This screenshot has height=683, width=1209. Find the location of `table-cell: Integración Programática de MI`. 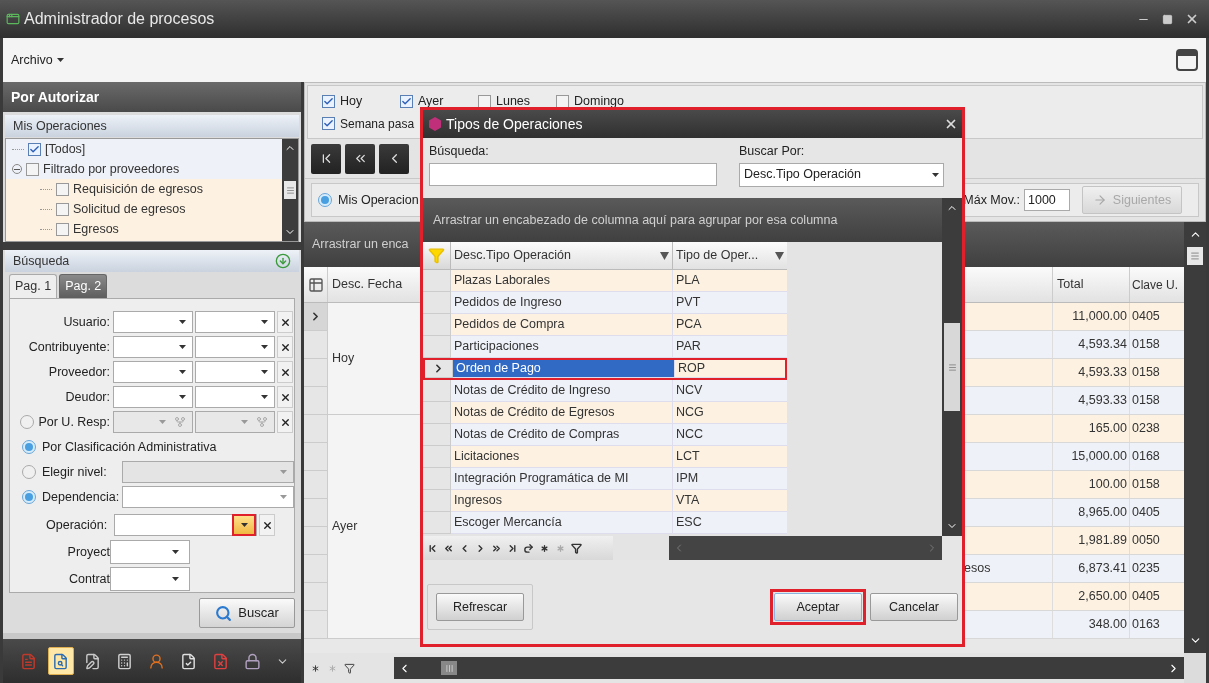

table-cell: Integración Programática de MI is located at coordinates (562, 479).